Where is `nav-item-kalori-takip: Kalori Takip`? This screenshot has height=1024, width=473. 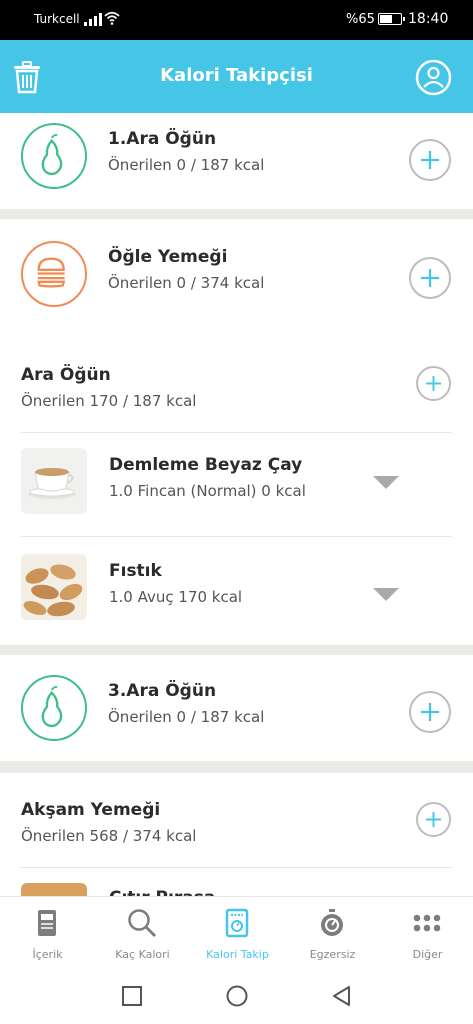 nav-item-kalori-takip: Kalori Takip is located at coordinates (237, 933).